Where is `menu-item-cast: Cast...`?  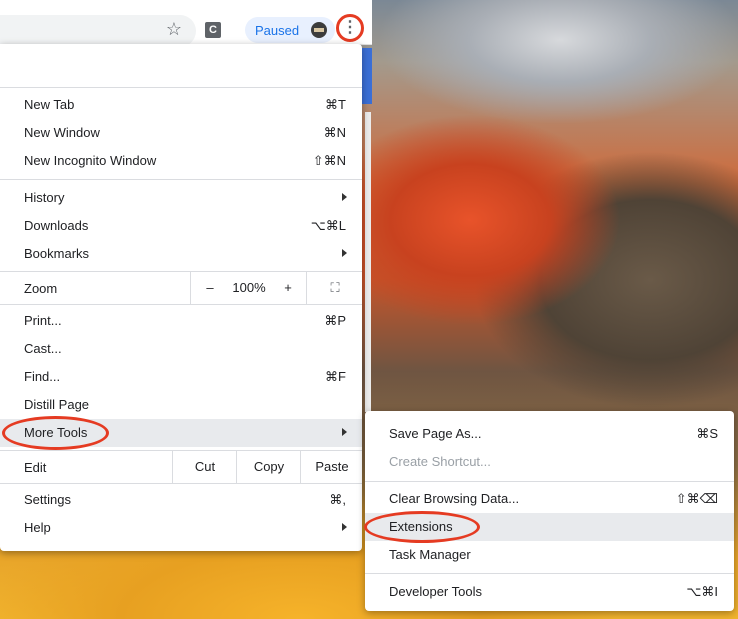 menu-item-cast: Cast... is located at coordinates (181, 349).